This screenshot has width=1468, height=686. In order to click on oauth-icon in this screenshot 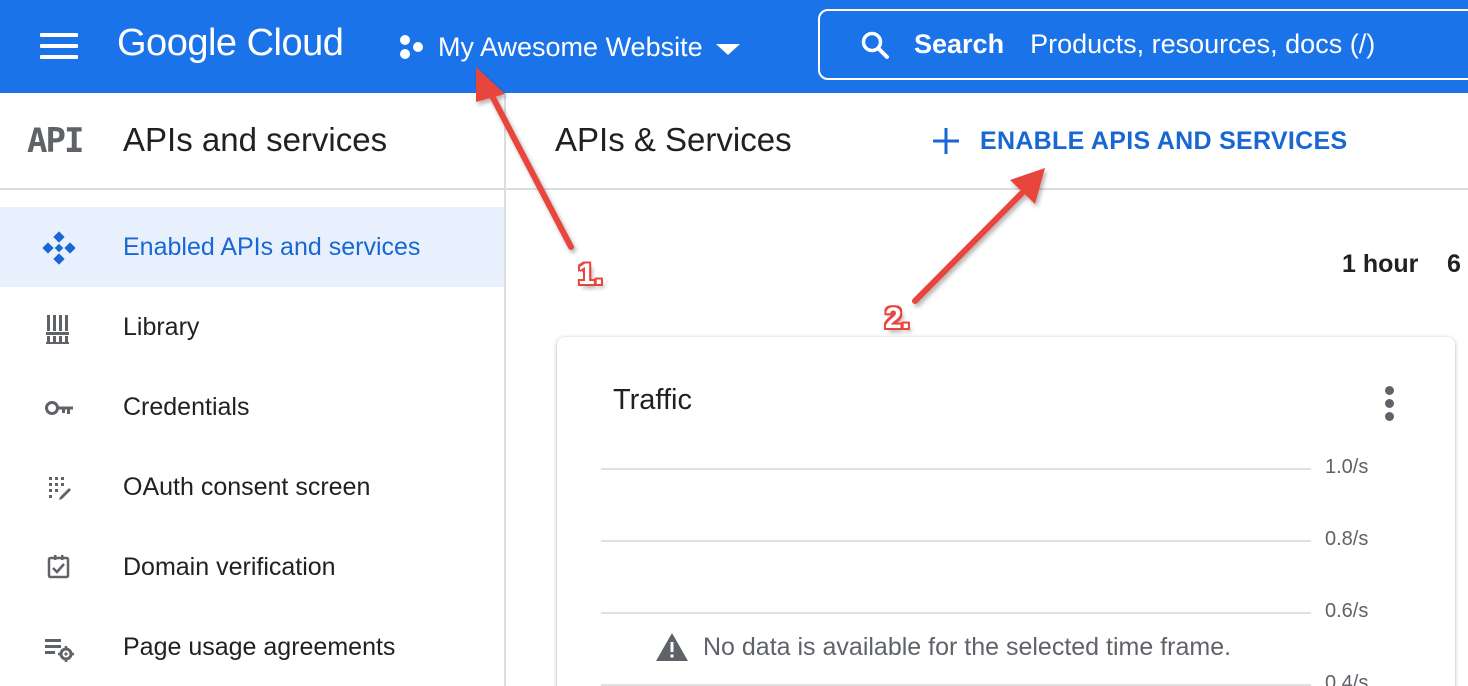, I will do `click(60, 488)`.